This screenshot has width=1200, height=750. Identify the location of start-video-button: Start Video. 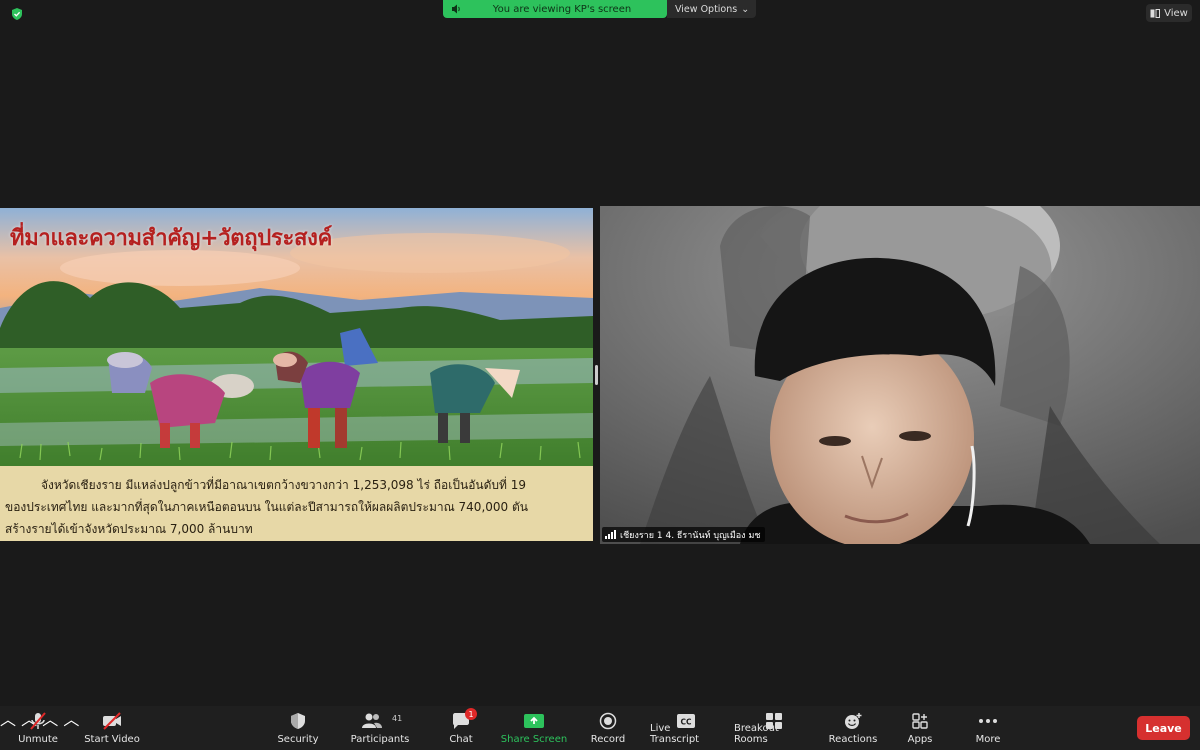
(112, 728).